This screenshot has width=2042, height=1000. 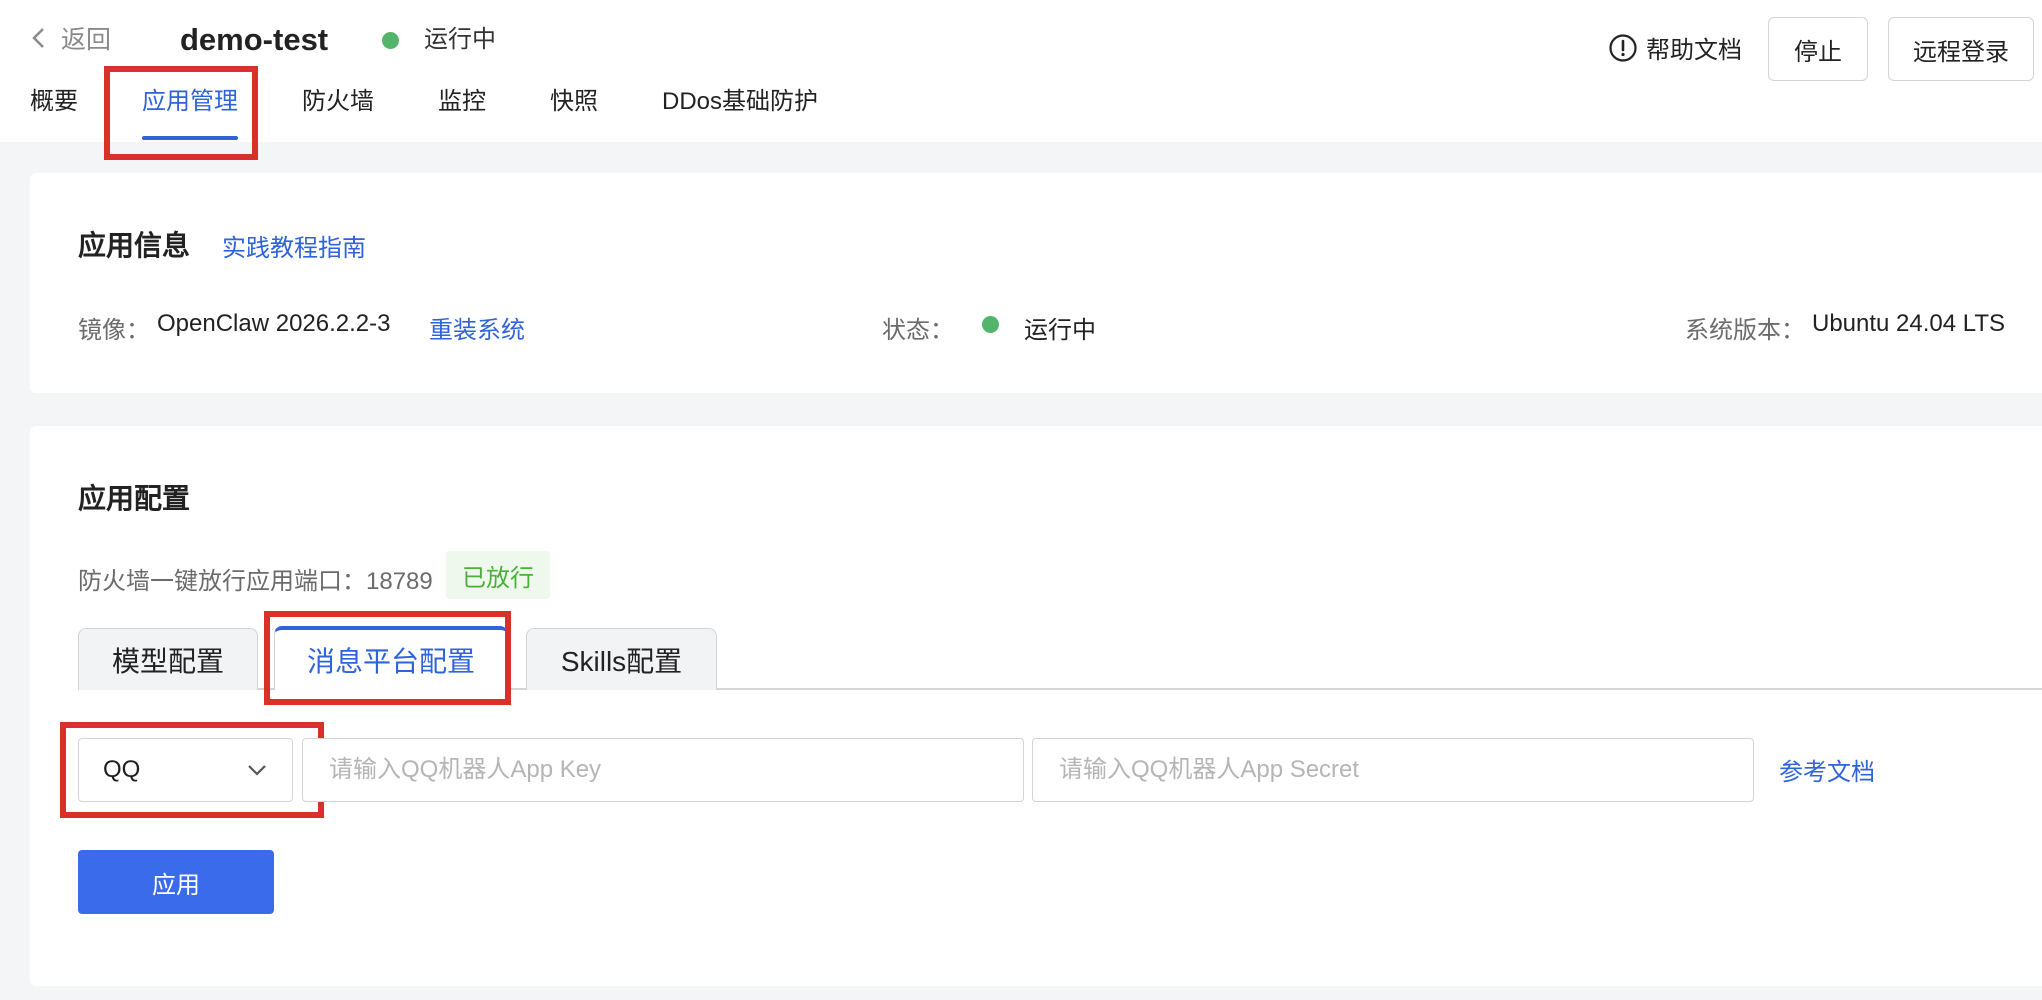 What do you see at coordinates (54, 102) in the screenshot?
I see `tab-overview: 概要` at bounding box center [54, 102].